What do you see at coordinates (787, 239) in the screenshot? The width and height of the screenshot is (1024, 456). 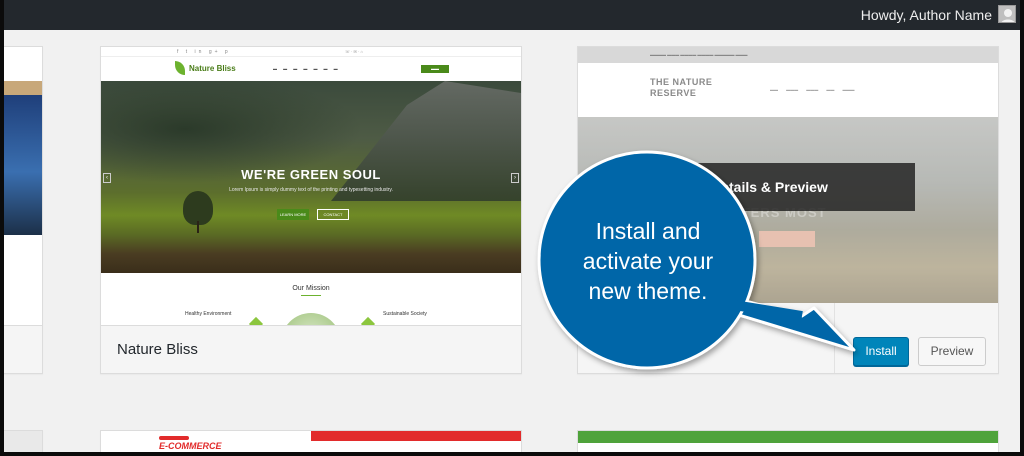 I see `preview-cta` at bounding box center [787, 239].